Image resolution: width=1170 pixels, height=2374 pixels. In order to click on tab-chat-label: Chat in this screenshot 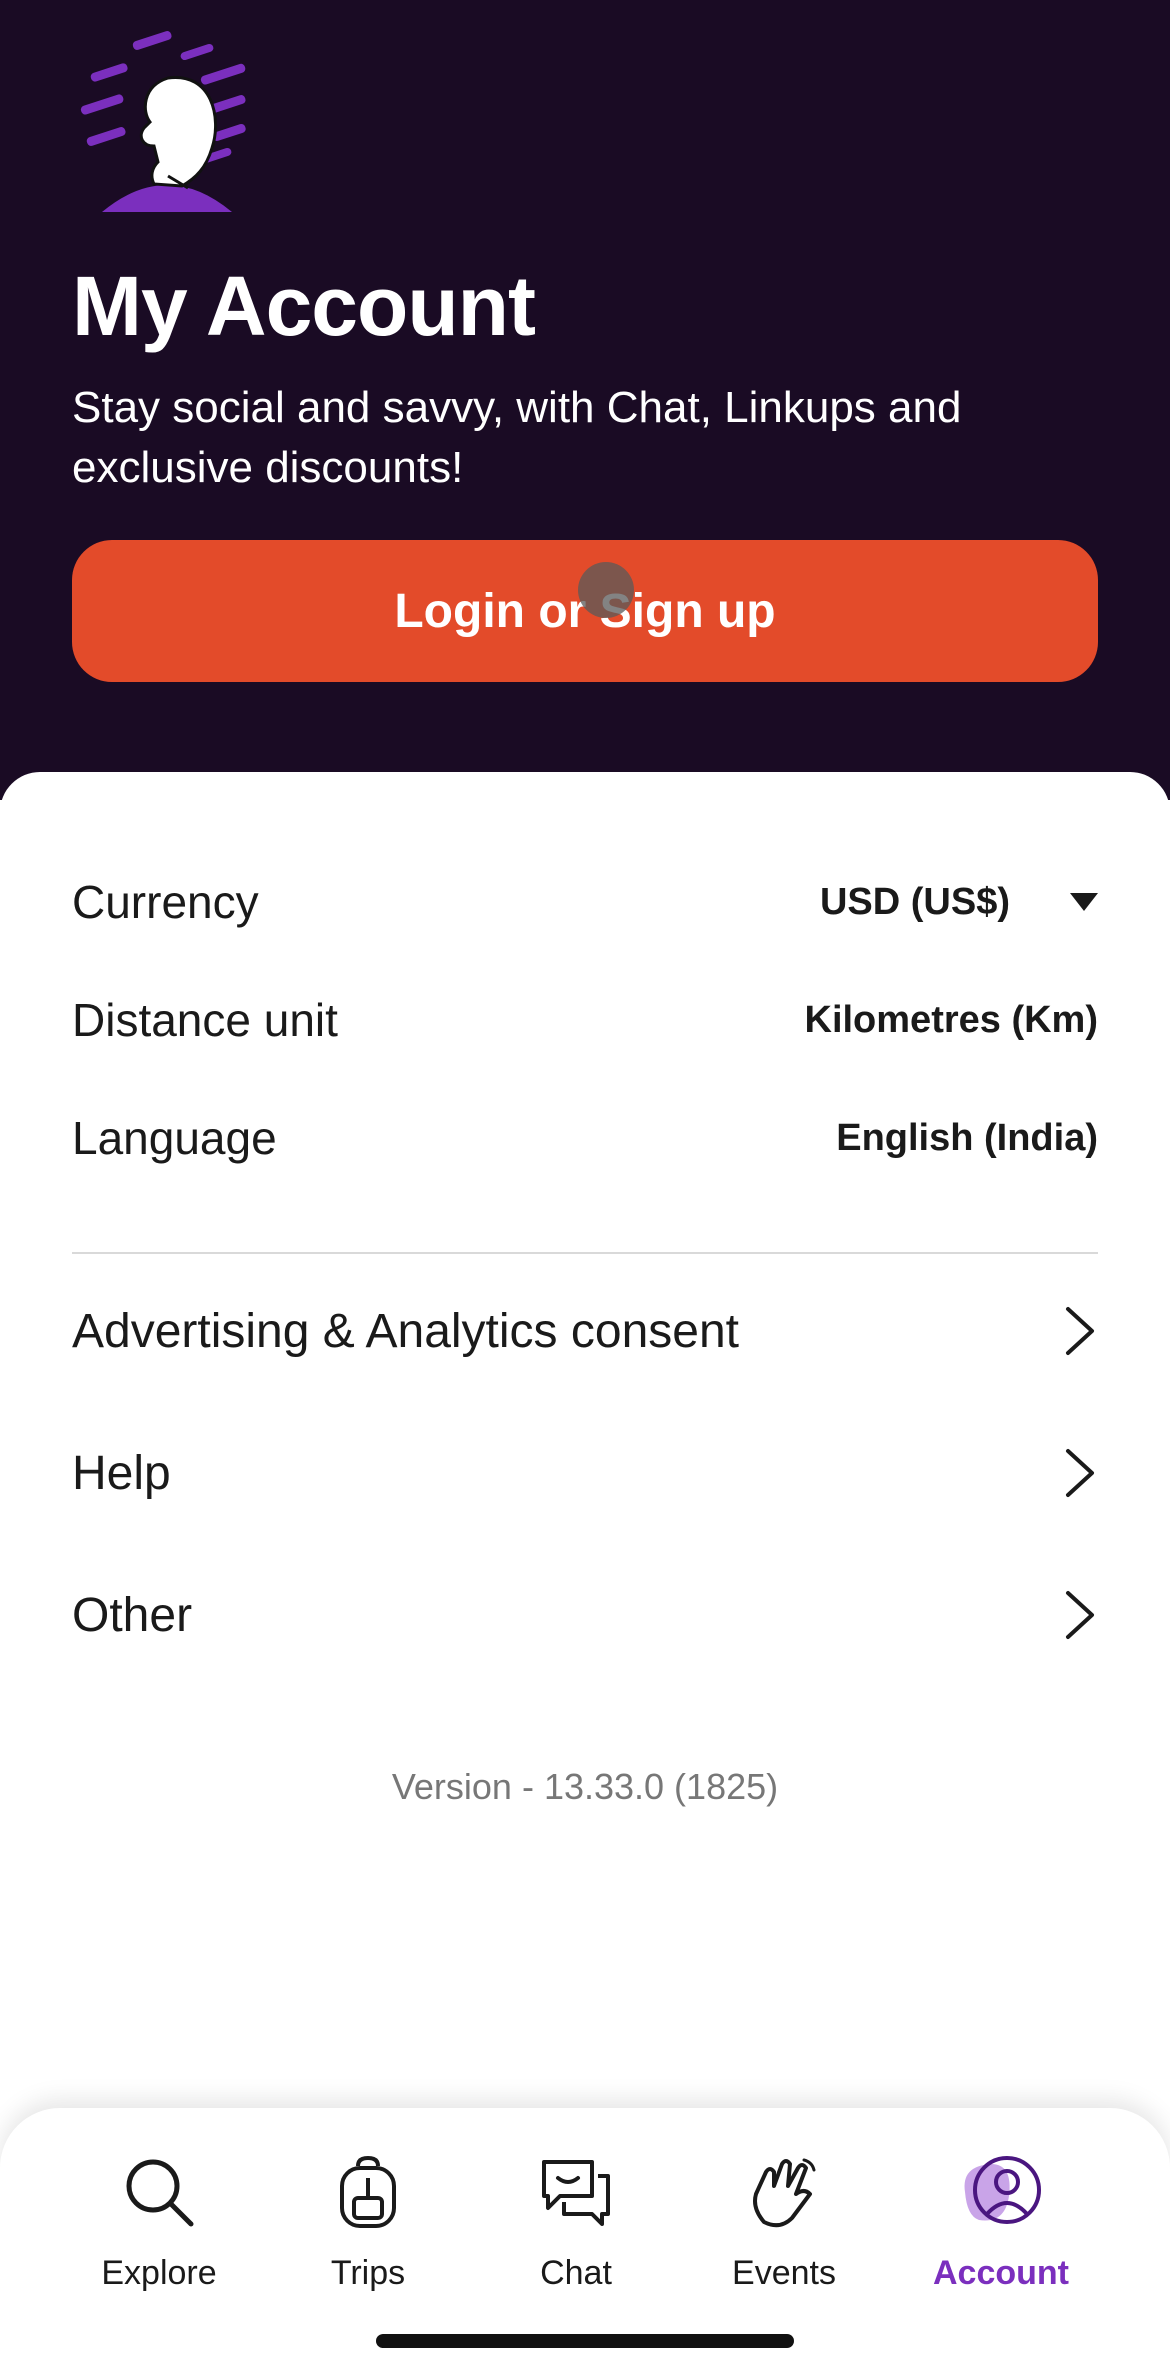, I will do `click(576, 2273)`.